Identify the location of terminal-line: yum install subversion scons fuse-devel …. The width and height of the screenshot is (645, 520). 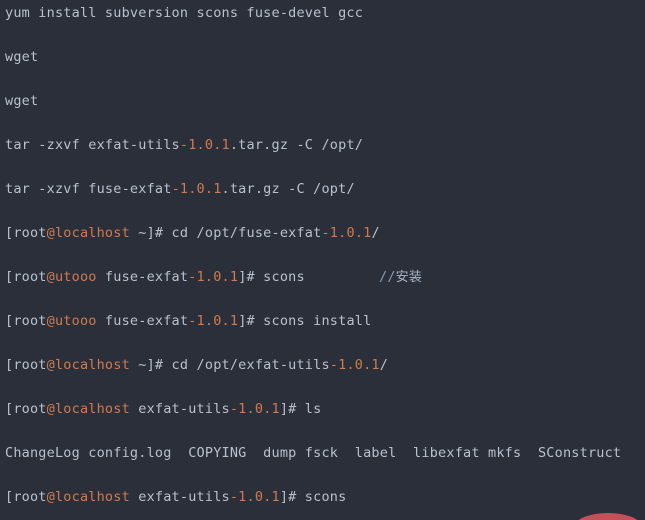
(184, 13).